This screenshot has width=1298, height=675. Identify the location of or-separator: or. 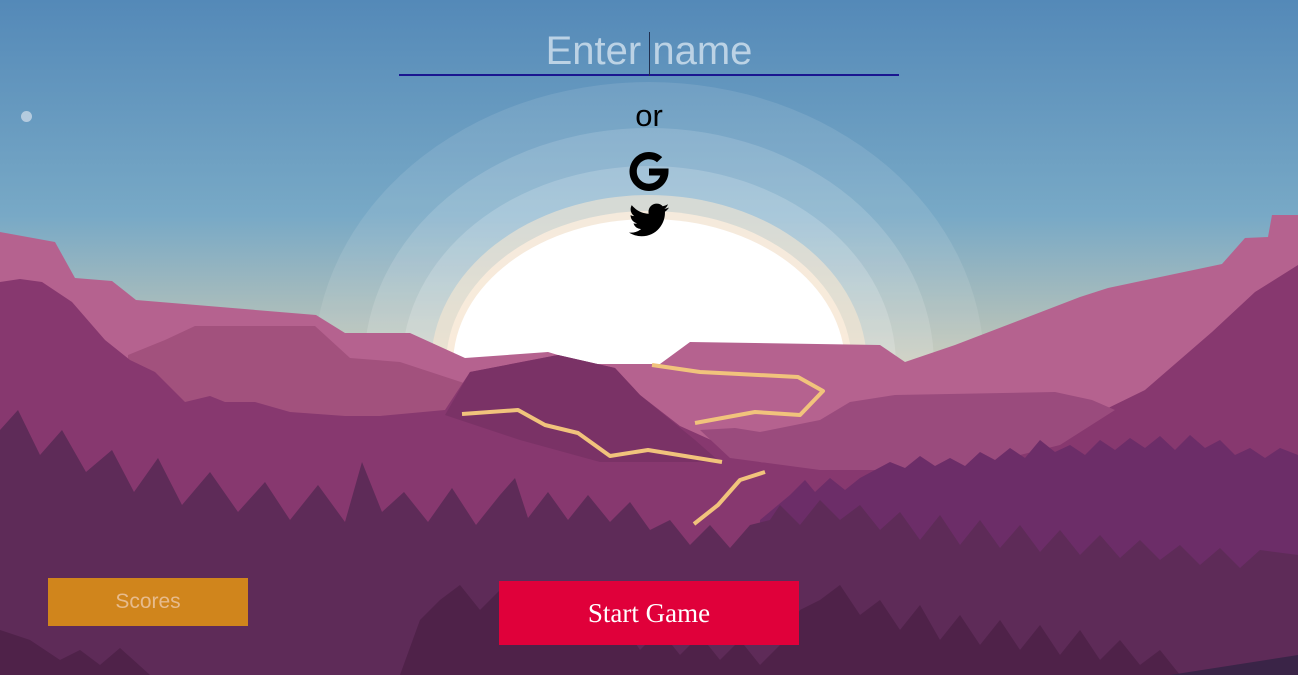
(649, 115).